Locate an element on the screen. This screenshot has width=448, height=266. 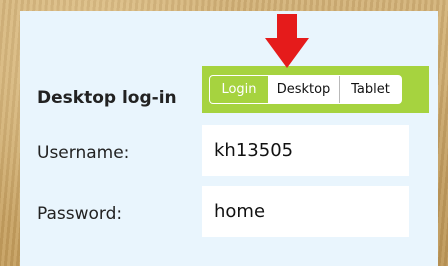
mode-toggle-container: Login Desktop Tablet is located at coordinates (315, 89).